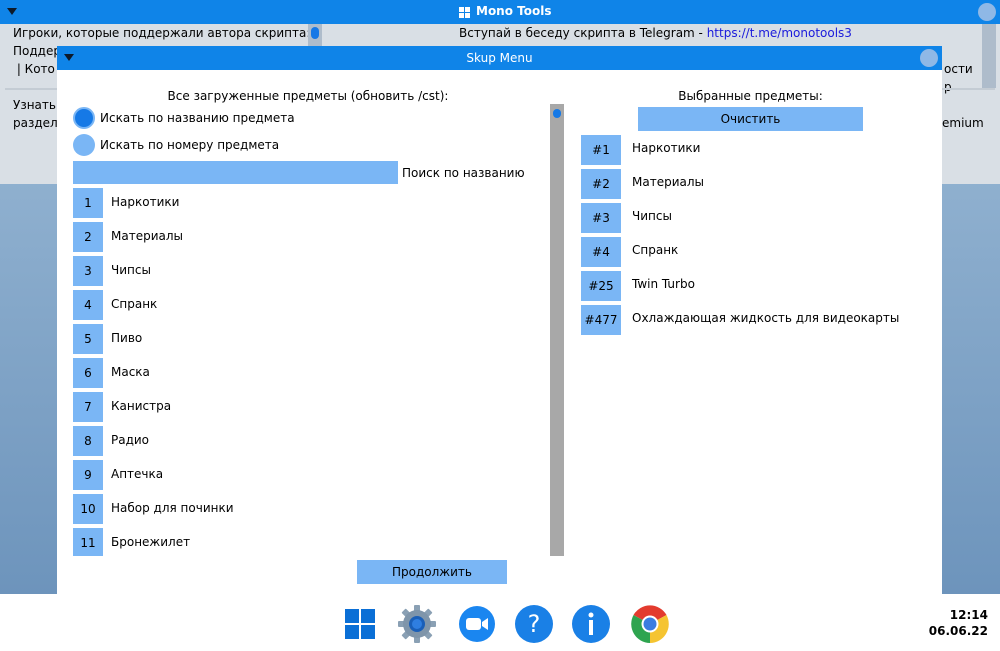 The height and width of the screenshot is (651, 1000). Describe the element at coordinates (756, 150) in the screenshot. I see `selected-item: #1 Наркотики` at that location.